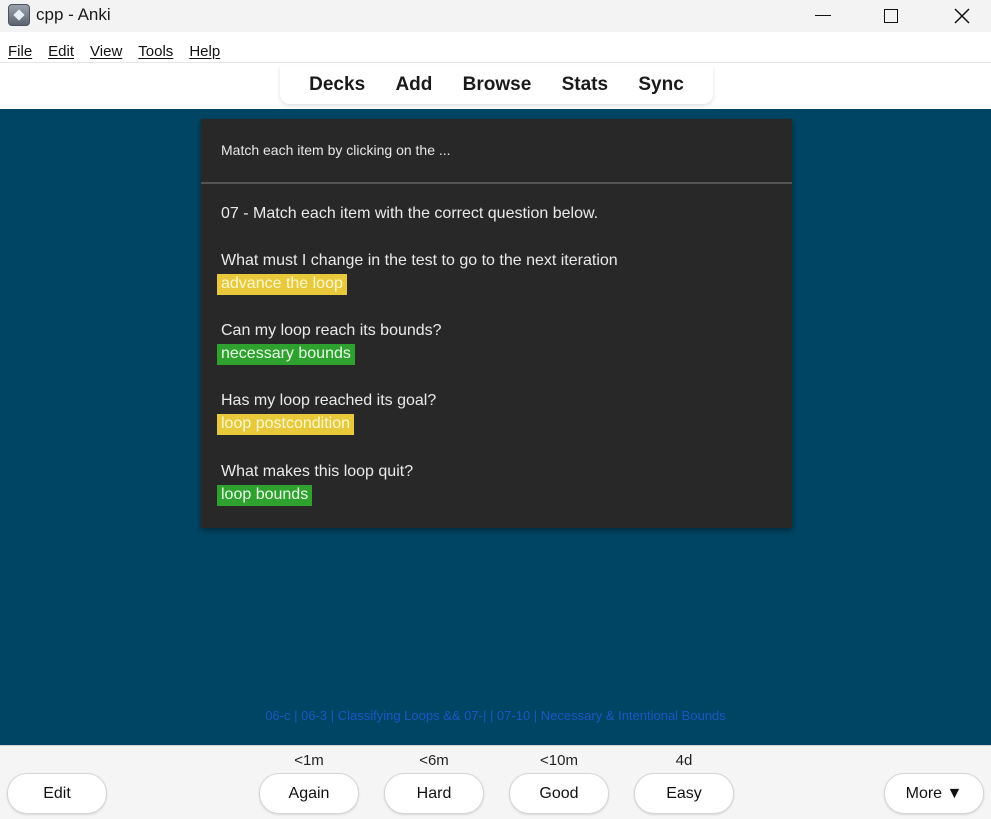 This screenshot has height=819, width=991. Describe the element at coordinates (317, 471) in the screenshot. I see `match-question: What makes this loop quit?` at that location.